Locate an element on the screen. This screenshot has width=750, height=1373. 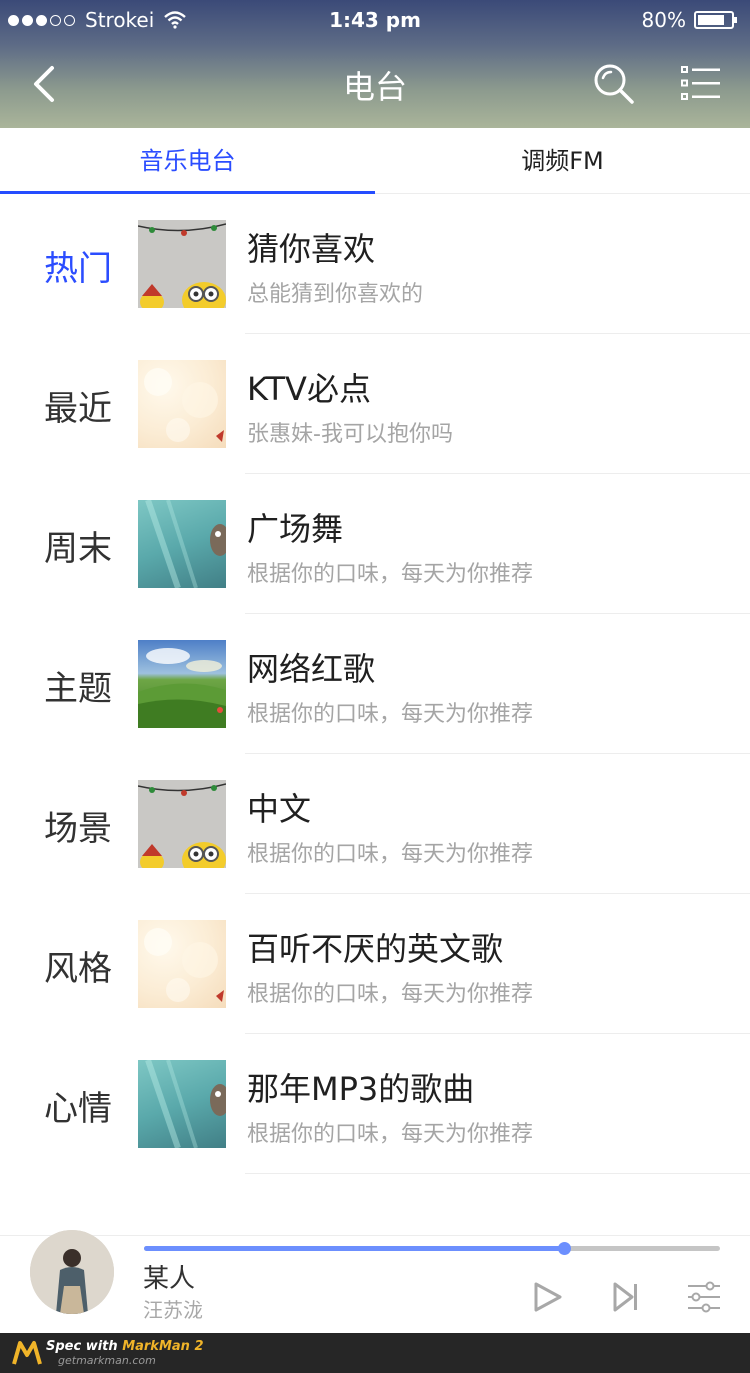
progress-fill is located at coordinates (354, 1248).